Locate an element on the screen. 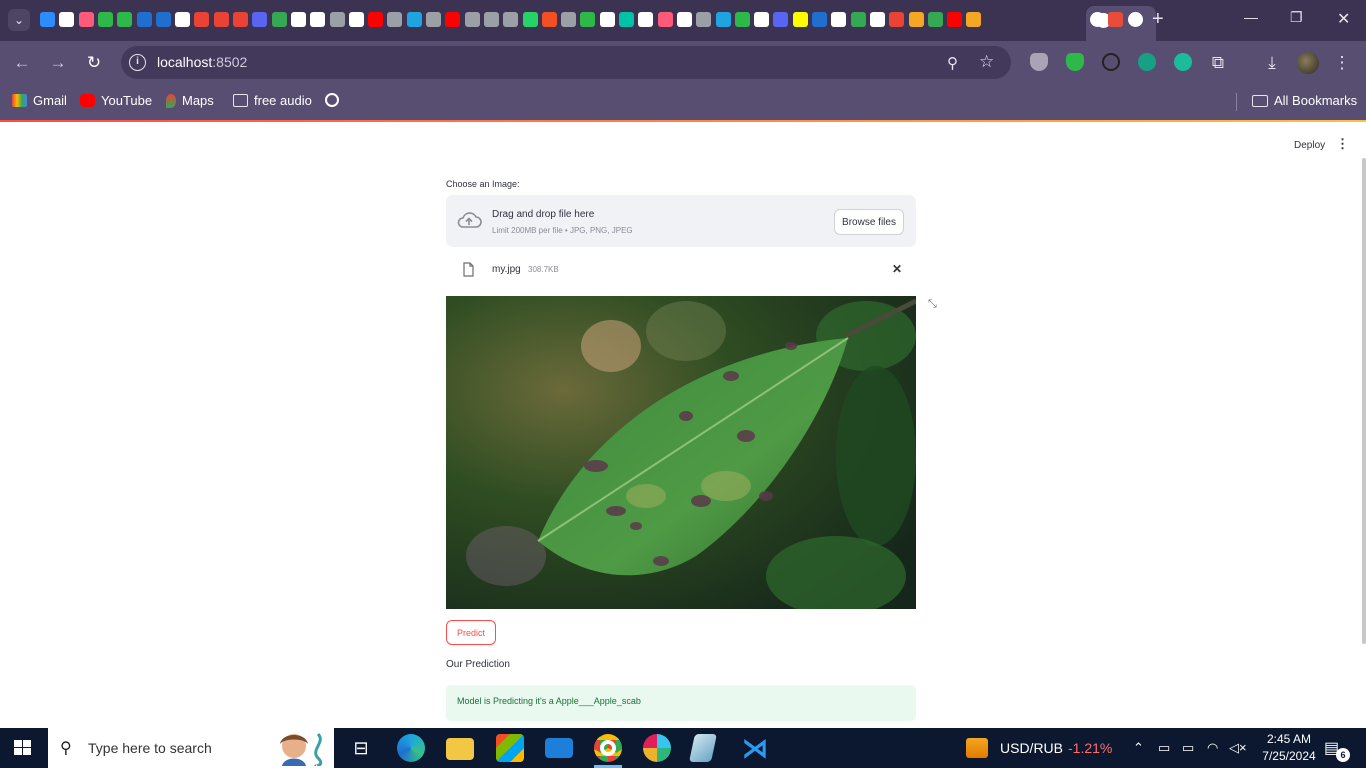 This screenshot has width=1366, height=768. tab-search-chevron-icon: ⌄ is located at coordinates (19, 20).